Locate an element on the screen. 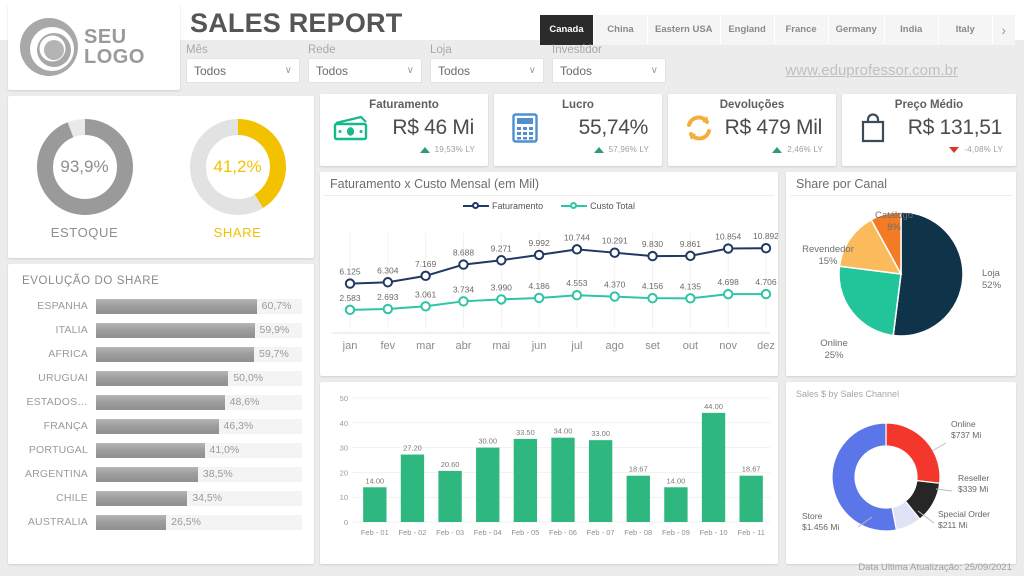  kpi-delta: 2,46% LY is located at coordinates (805, 149).